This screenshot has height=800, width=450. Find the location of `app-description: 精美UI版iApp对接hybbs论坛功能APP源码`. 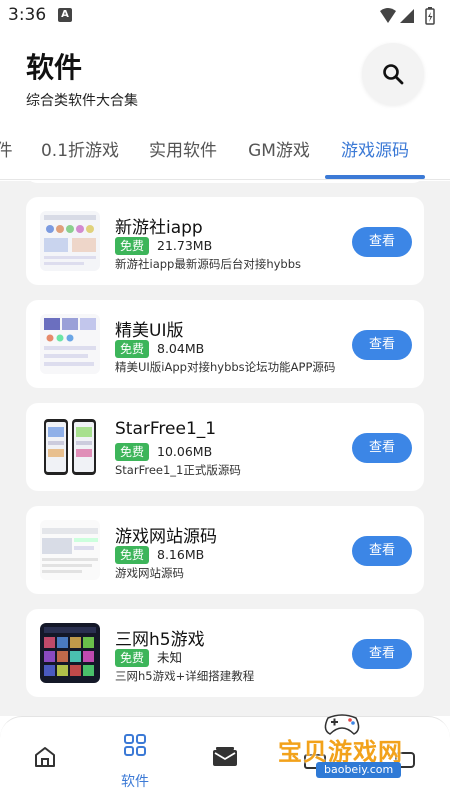

app-description: 精美UI版iApp对接hybbs论坛功能APP源码 is located at coordinates (225, 367).